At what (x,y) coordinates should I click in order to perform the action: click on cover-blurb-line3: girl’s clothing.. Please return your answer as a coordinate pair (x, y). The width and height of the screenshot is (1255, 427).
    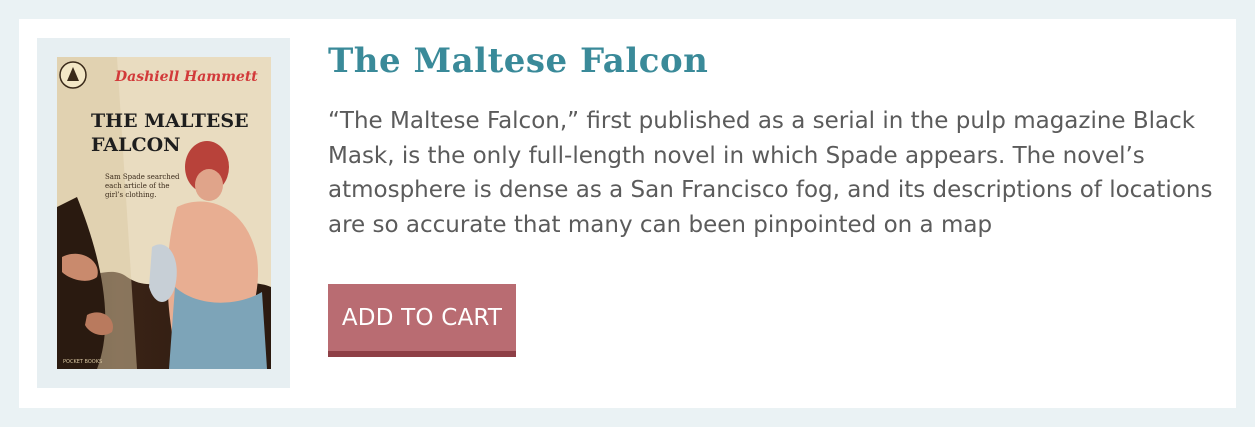
    Looking at the image, I should click on (131, 195).